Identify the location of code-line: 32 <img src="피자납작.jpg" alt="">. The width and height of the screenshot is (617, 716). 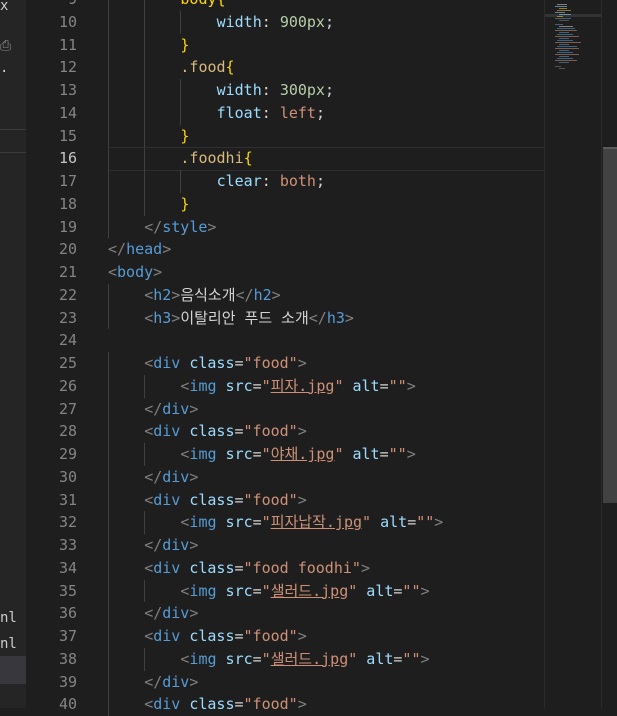
(308, 522).